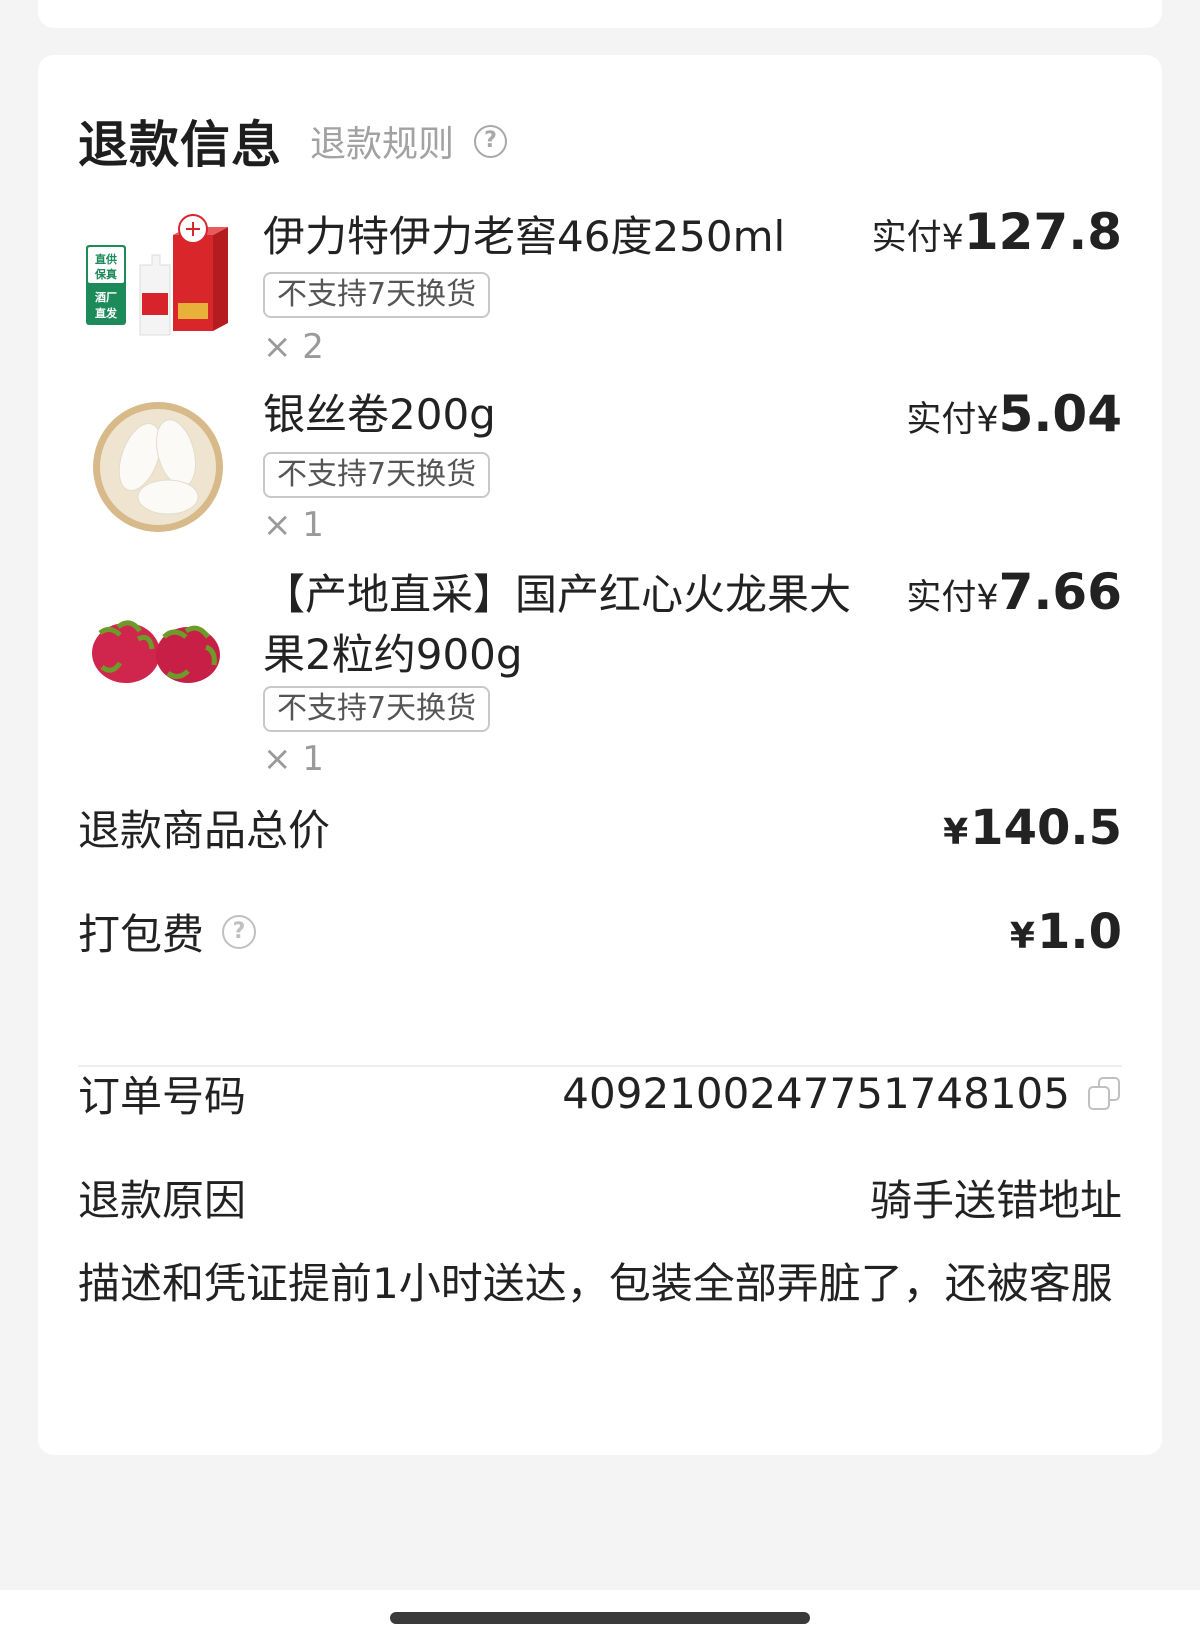 The height and width of the screenshot is (1643, 1200). Describe the element at coordinates (595, 1283) in the screenshot. I see `refund-description: 描述和凭证提前1小时送达，包装全部弄脏了，还被客服` at that location.